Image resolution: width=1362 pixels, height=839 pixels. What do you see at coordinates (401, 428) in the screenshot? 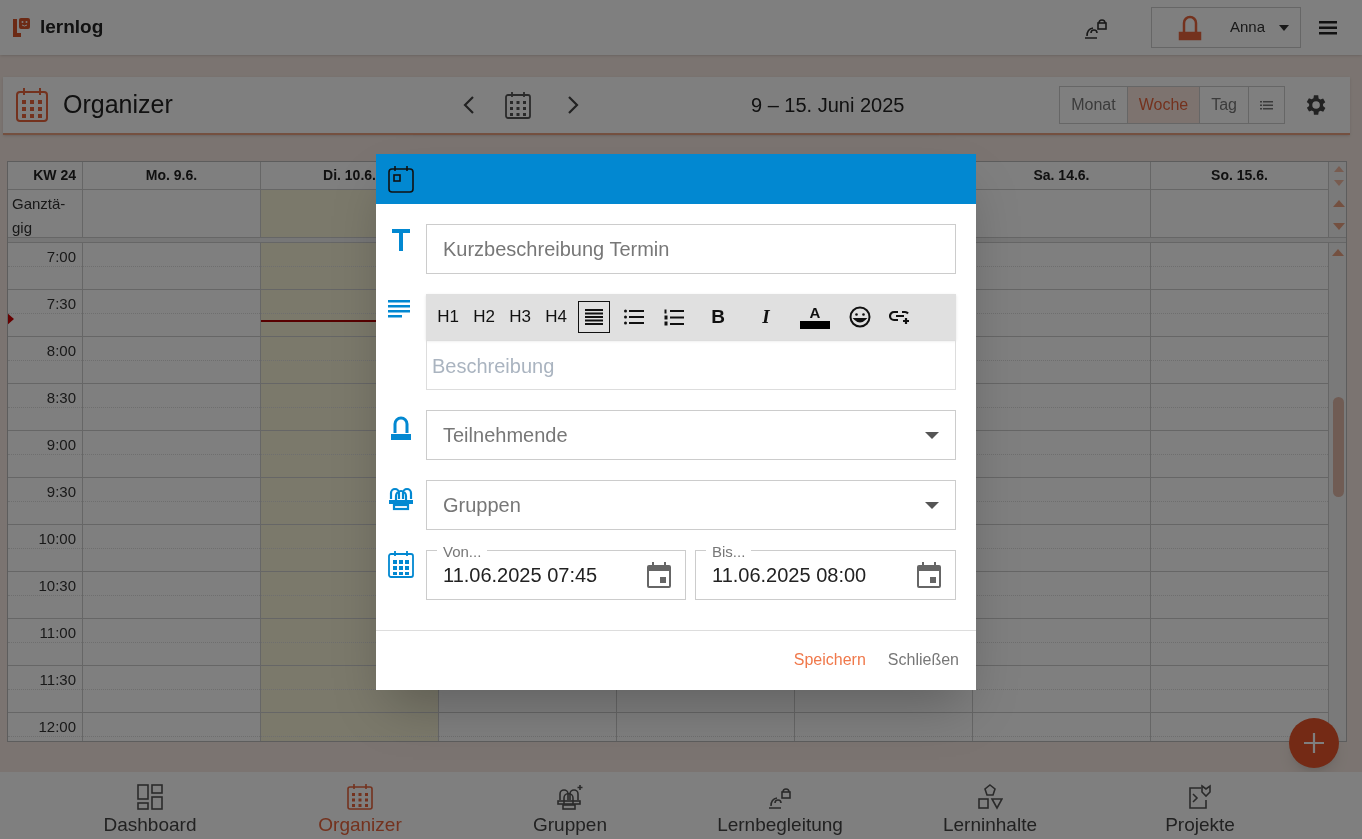
I see `person-icon` at bounding box center [401, 428].